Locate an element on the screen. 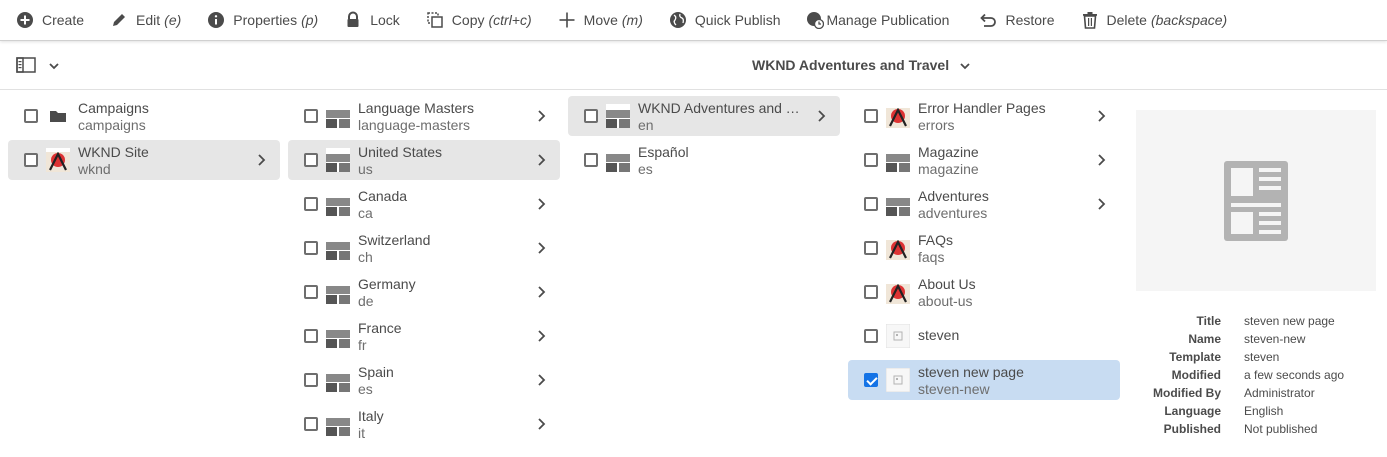  item-title: Español is located at coordinates (663, 152).